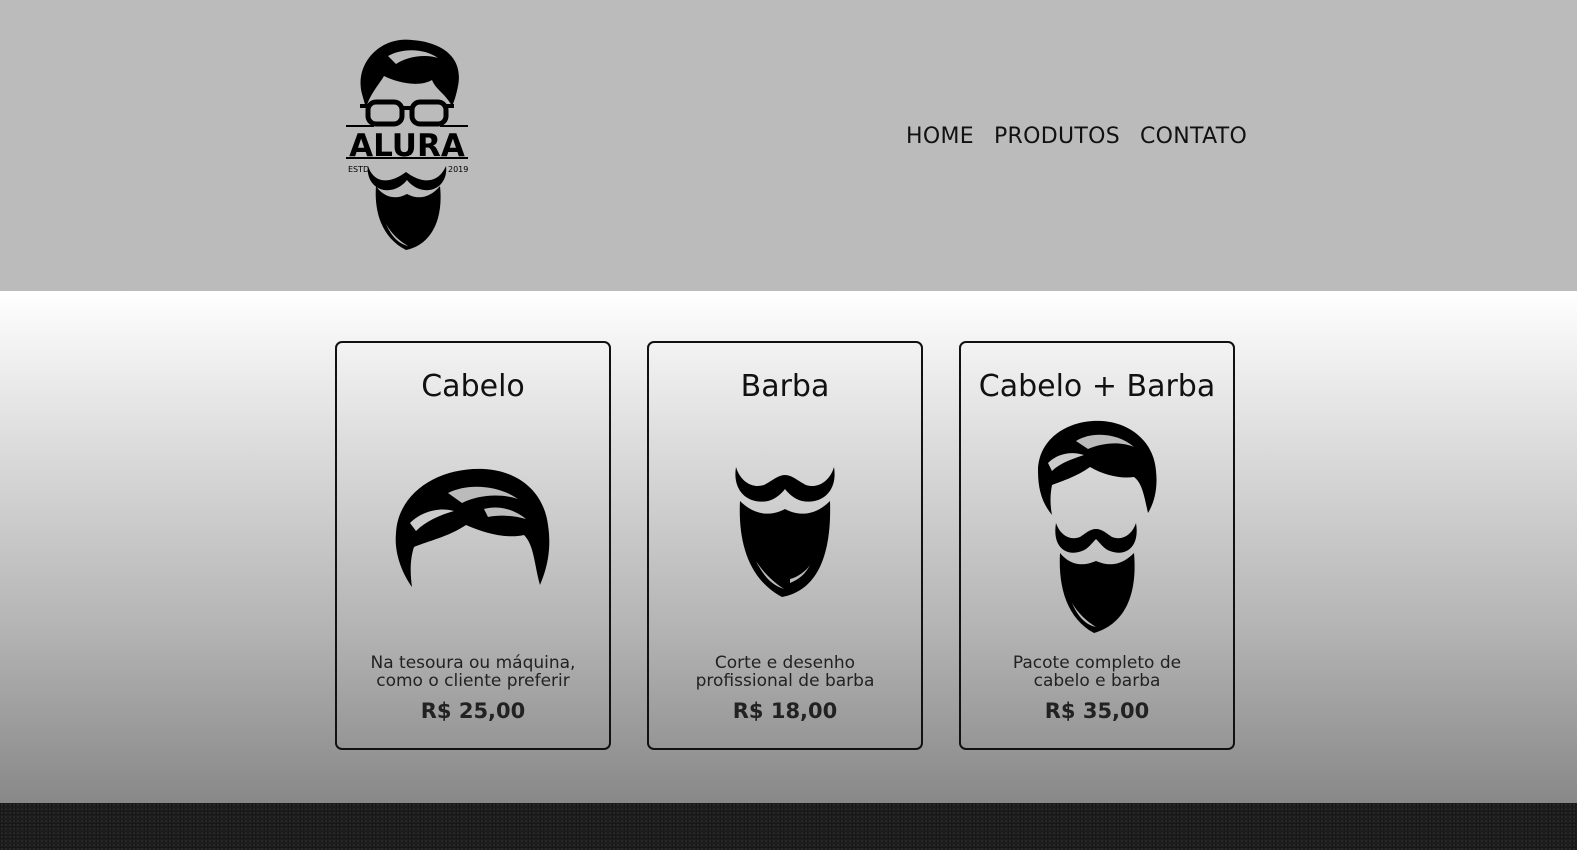  Describe the element at coordinates (1097, 663) in the screenshot. I see `description-line: Pacote completo de` at that location.